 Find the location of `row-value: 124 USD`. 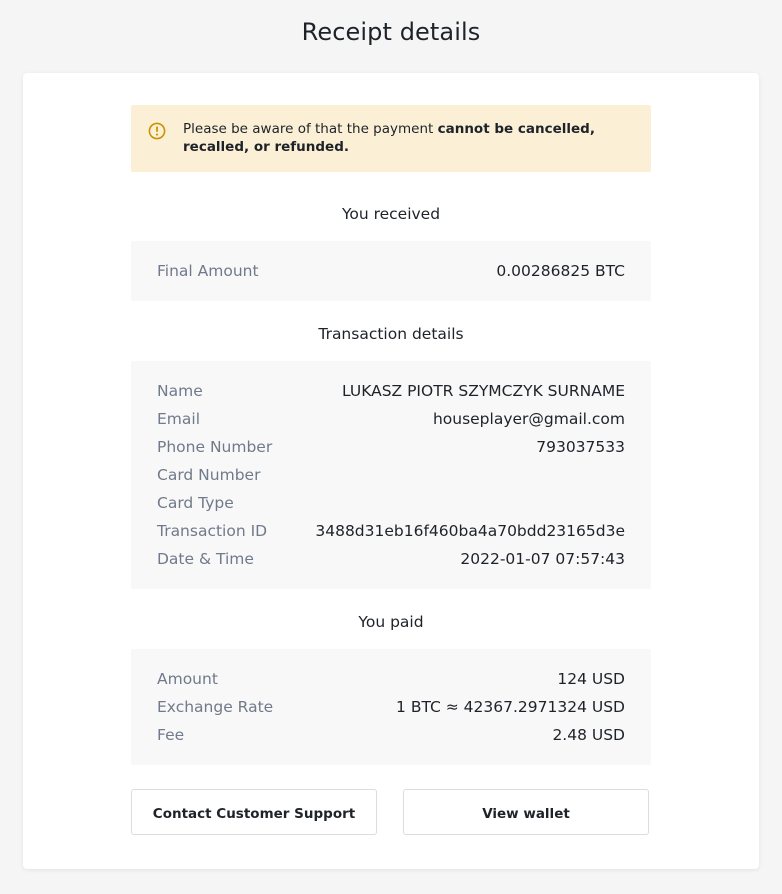

row-value: 124 USD is located at coordinates (591, 679).